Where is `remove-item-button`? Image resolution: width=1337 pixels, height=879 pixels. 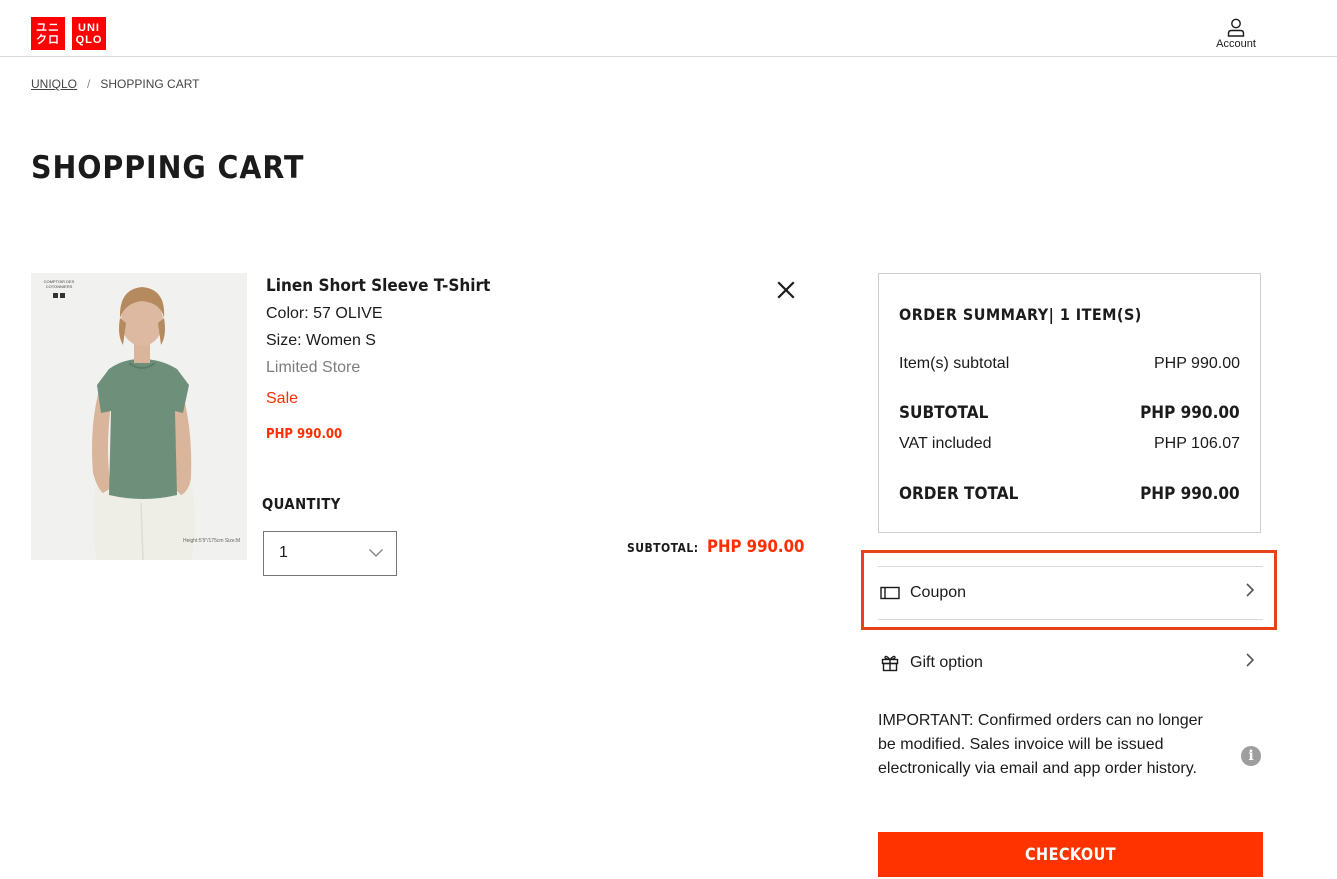
remove-item-button is located at coordinates (786, 290).